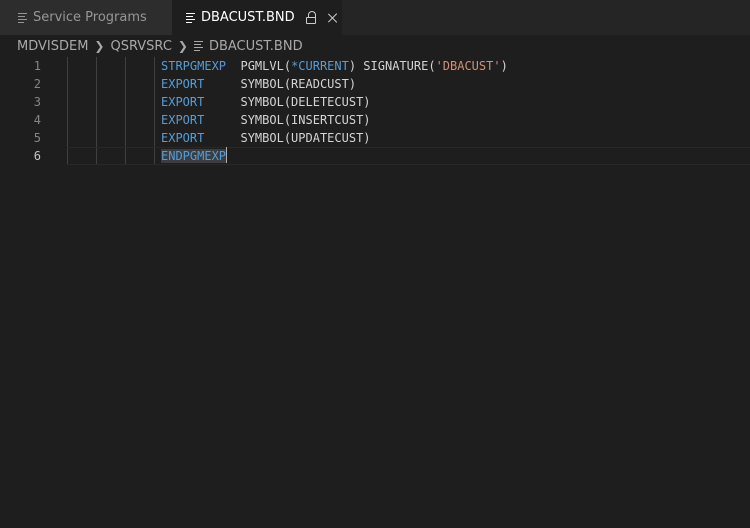  I want to click on tab-dbacust-bnd: DBACUST.BND, so click(257, 17).